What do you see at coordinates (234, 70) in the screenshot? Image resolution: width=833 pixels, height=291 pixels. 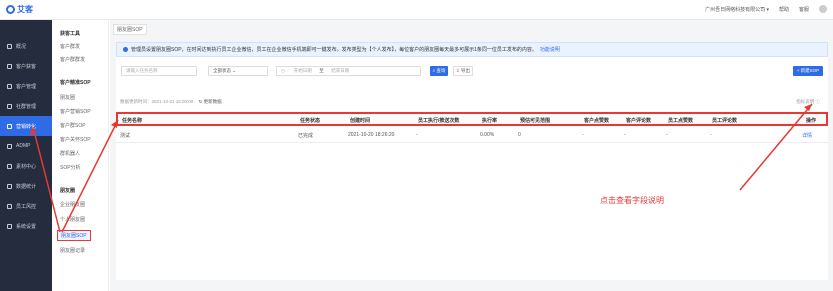 I see `chevron-down-icon: ⌄` at bounding box center [234, 70].